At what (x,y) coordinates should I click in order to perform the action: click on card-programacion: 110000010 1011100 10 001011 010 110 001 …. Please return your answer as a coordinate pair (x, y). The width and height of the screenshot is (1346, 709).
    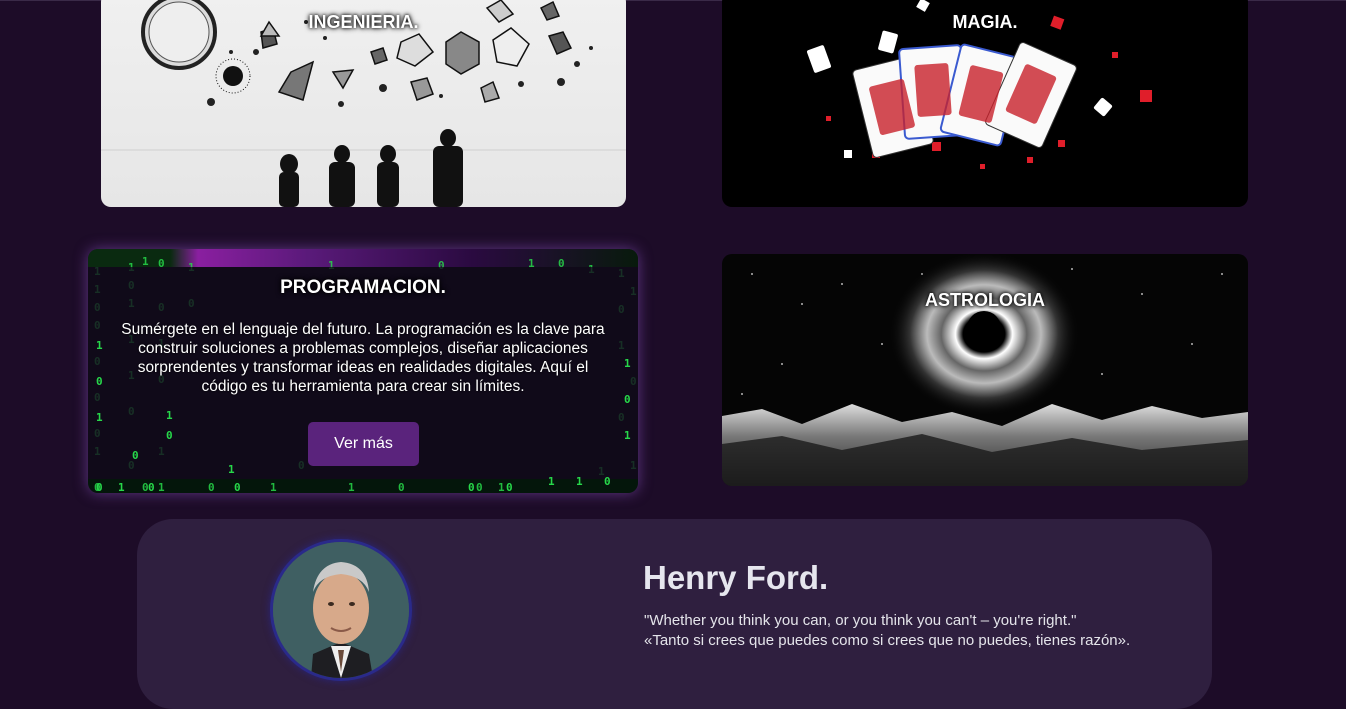
    Looking at the image, I should click on (363, 371).